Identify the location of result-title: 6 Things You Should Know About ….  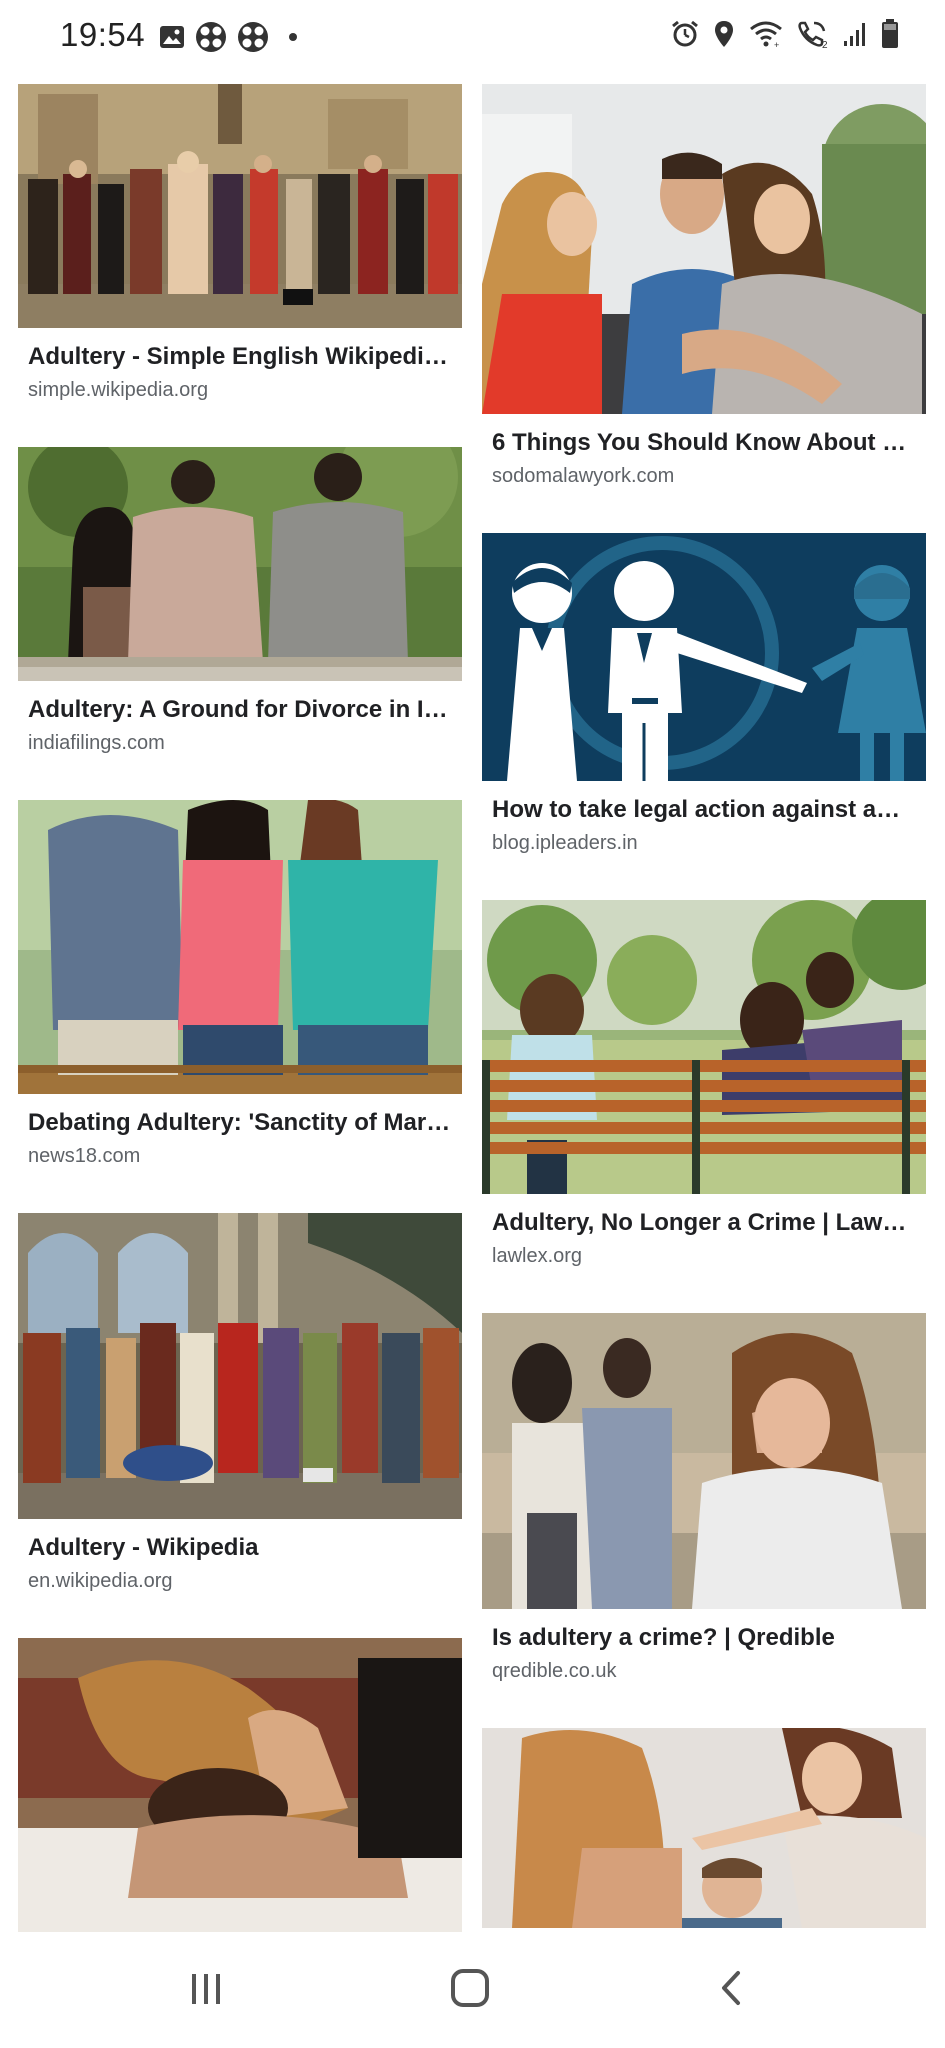
(707, 443).